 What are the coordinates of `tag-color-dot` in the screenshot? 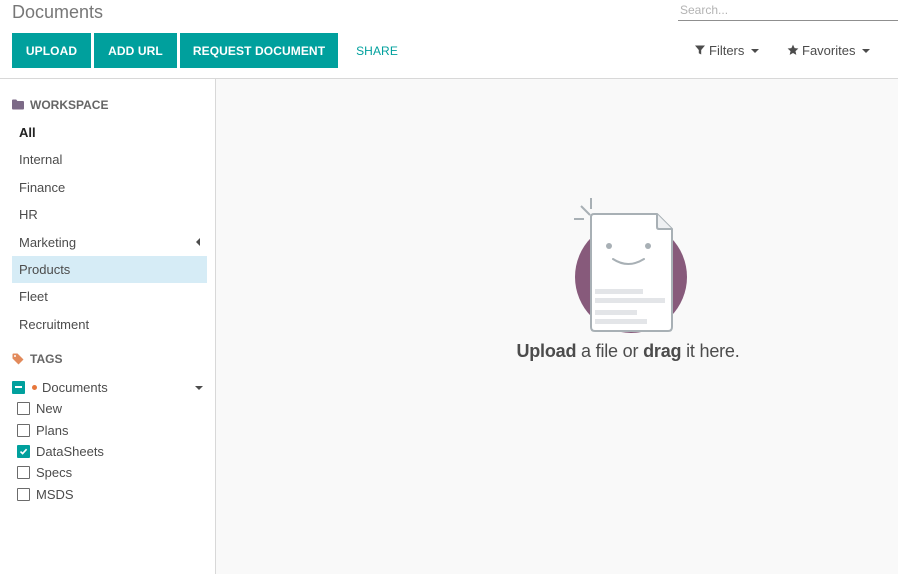 It's located at (34, 387).